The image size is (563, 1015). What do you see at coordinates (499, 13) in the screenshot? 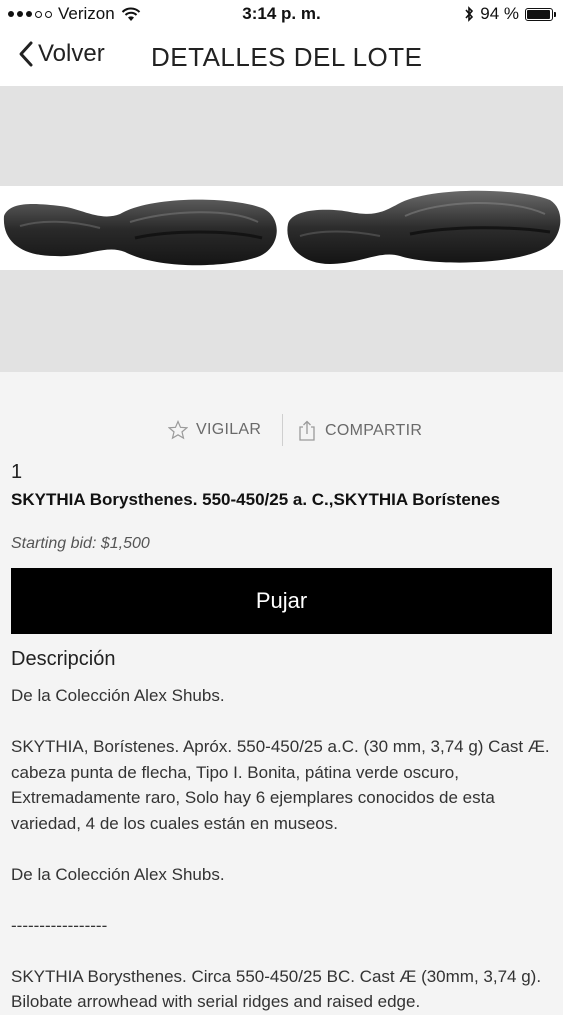
I see `battery-percent: 94 %` at bounding box center [499, 13].